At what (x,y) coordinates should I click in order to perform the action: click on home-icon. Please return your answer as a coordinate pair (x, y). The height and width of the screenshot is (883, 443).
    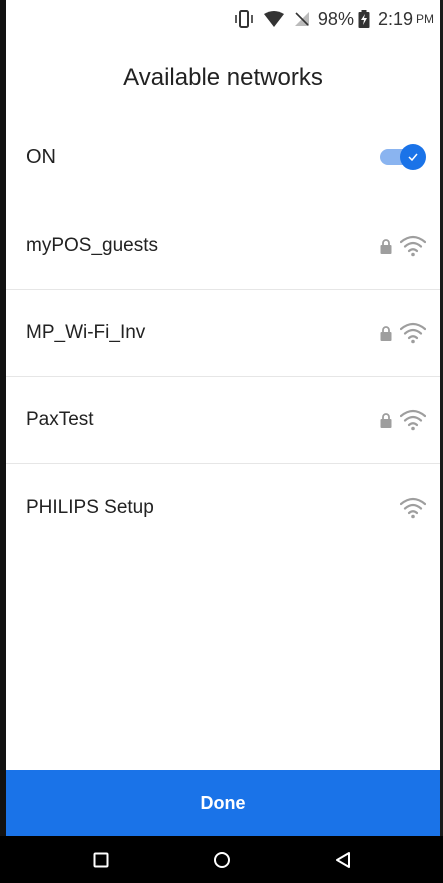
    Looking at the image, I should click on (222, 860).